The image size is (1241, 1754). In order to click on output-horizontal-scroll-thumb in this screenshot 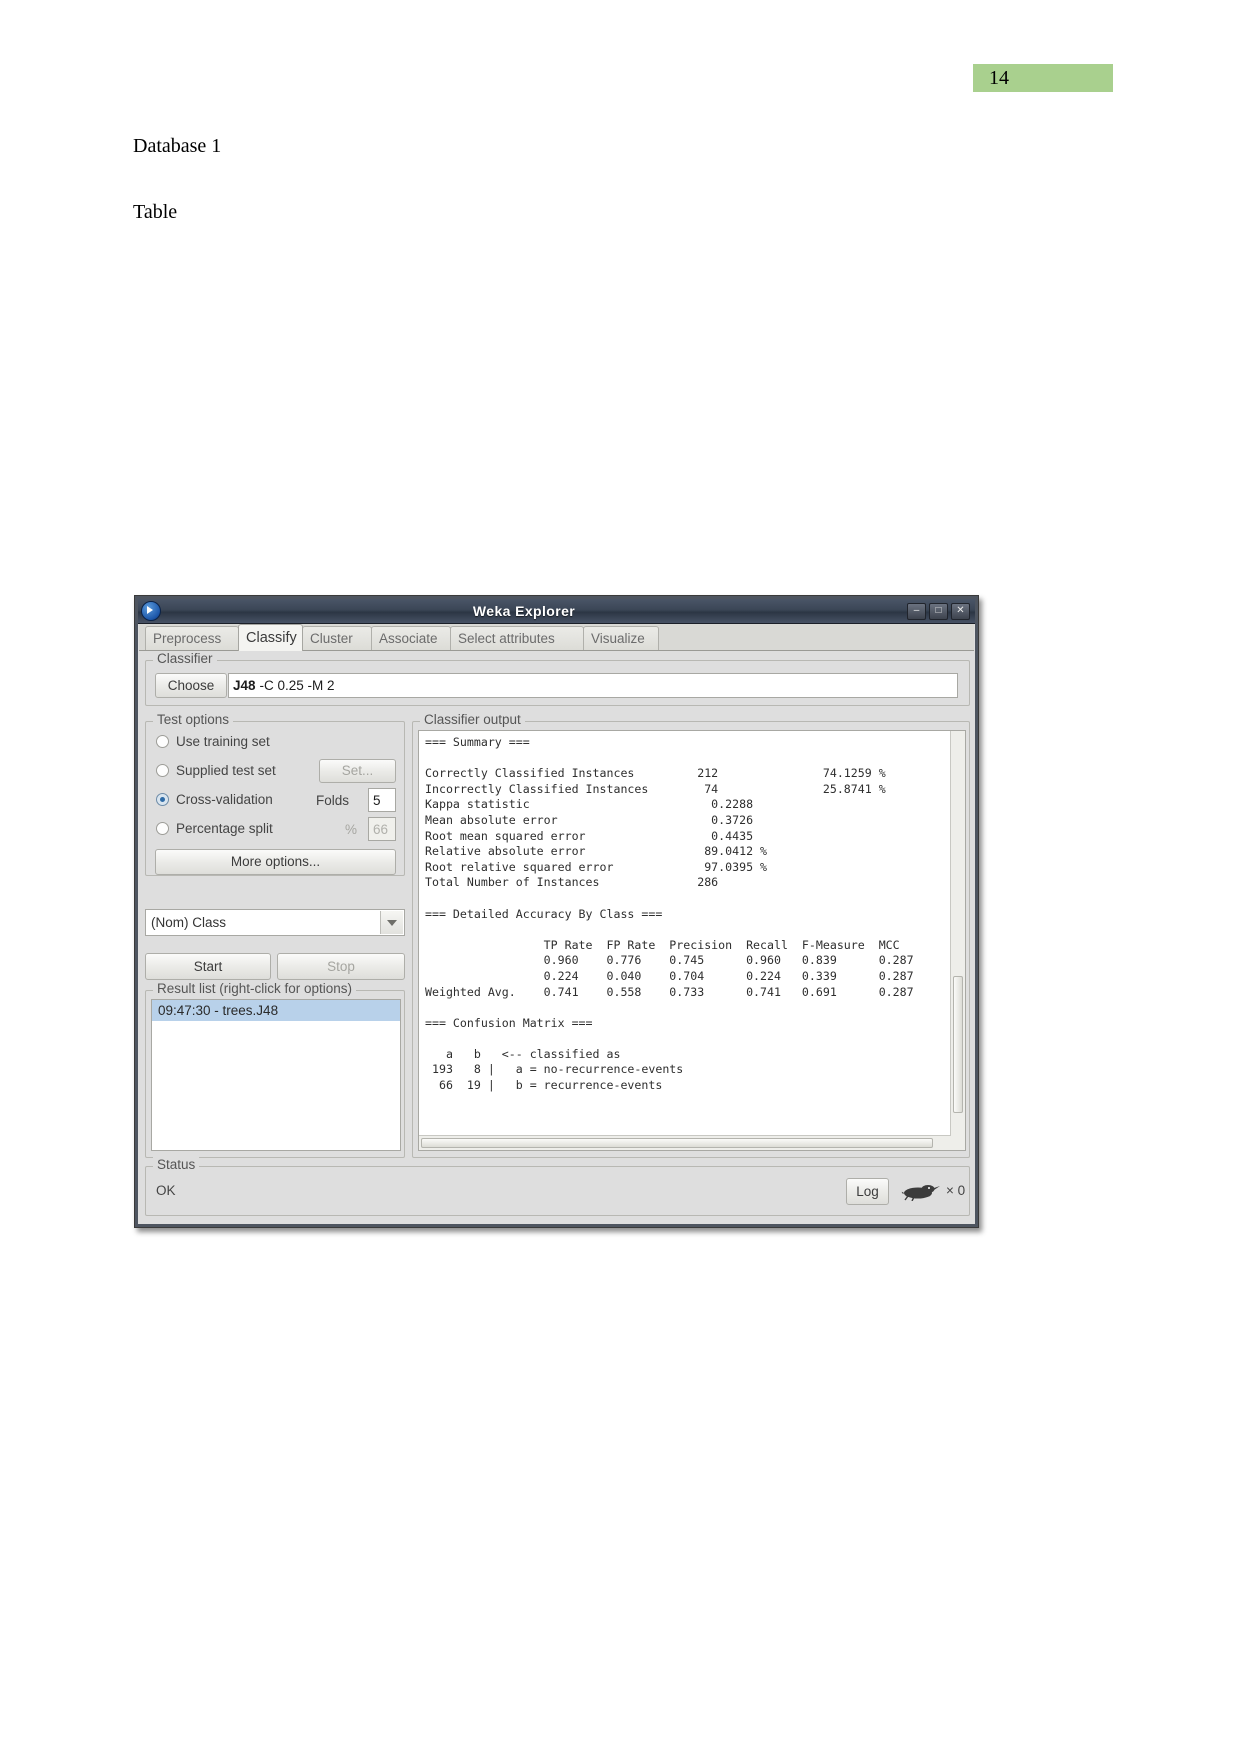, I will do `click(677, 1143)`.